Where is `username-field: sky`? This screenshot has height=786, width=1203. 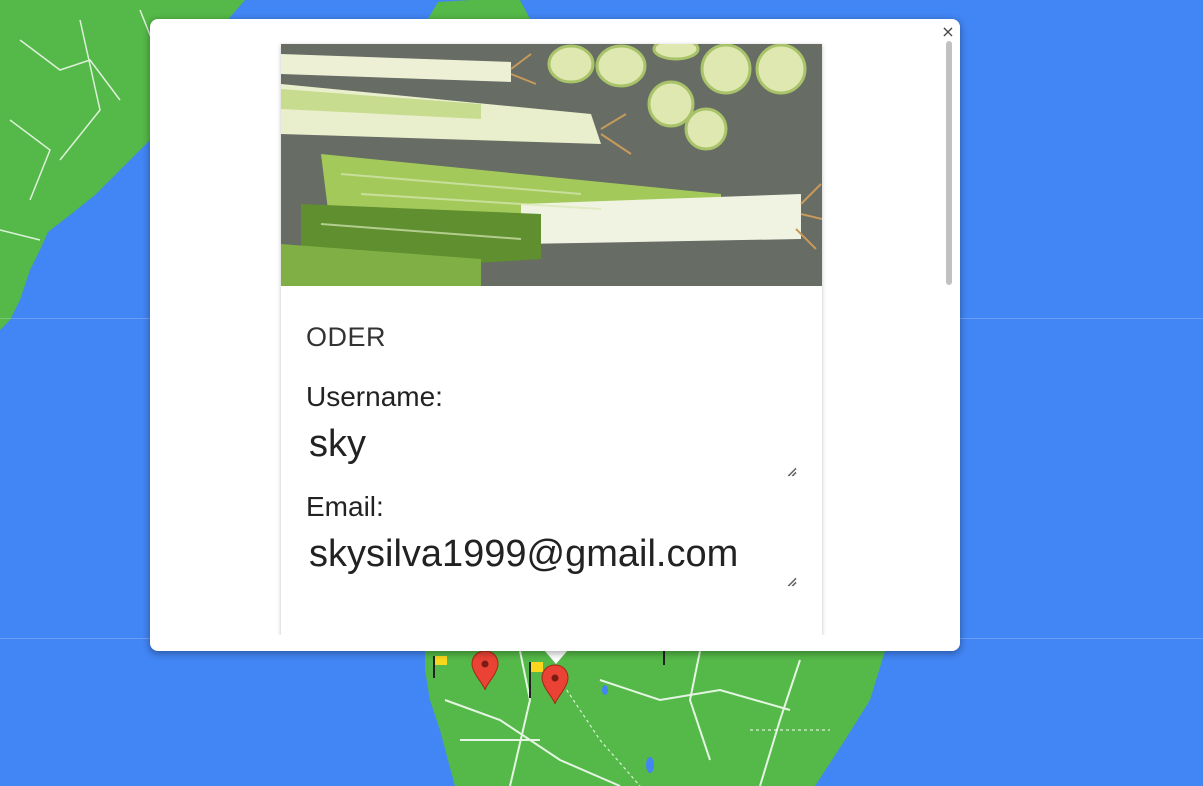
username-field: sky is located at coordinates (551, 447).